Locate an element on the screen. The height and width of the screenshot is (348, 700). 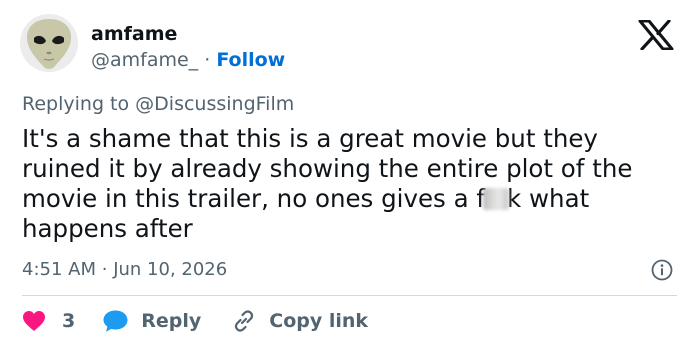
action-bar: 3 Reply Copy link is located at coordinates (195, 321).